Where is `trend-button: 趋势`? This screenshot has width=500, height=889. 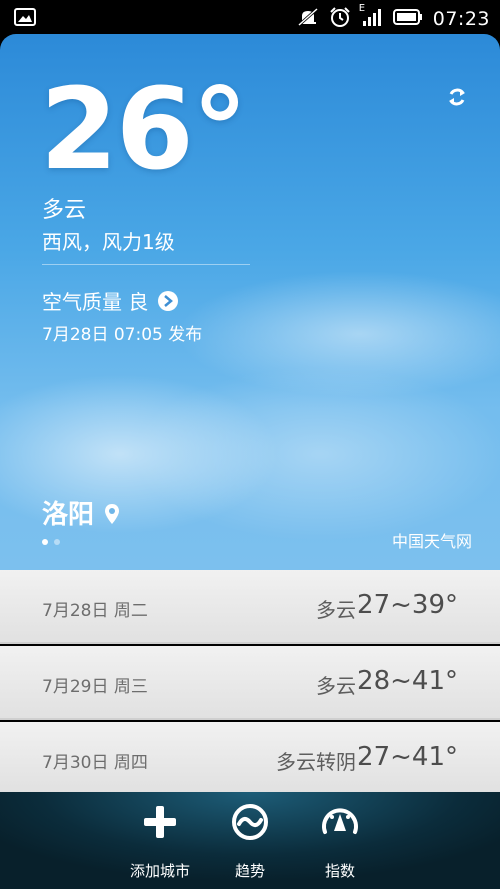
trend-button: 趋势 is located at coordinates (250, 842).